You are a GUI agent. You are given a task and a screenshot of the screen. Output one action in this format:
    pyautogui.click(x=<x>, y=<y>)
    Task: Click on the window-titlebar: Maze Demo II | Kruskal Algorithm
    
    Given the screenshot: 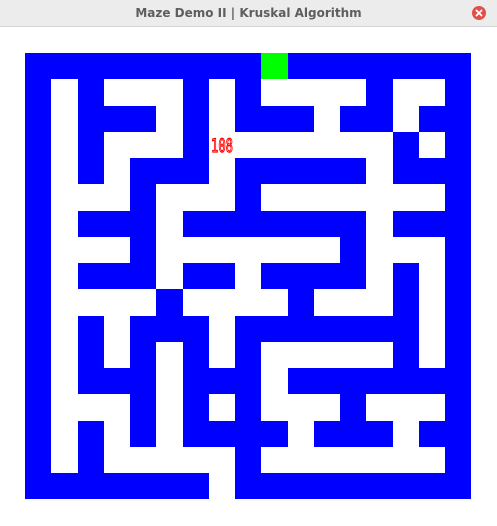 What is the action you would take?
    pyautogui.click(x=248, y=13)
    